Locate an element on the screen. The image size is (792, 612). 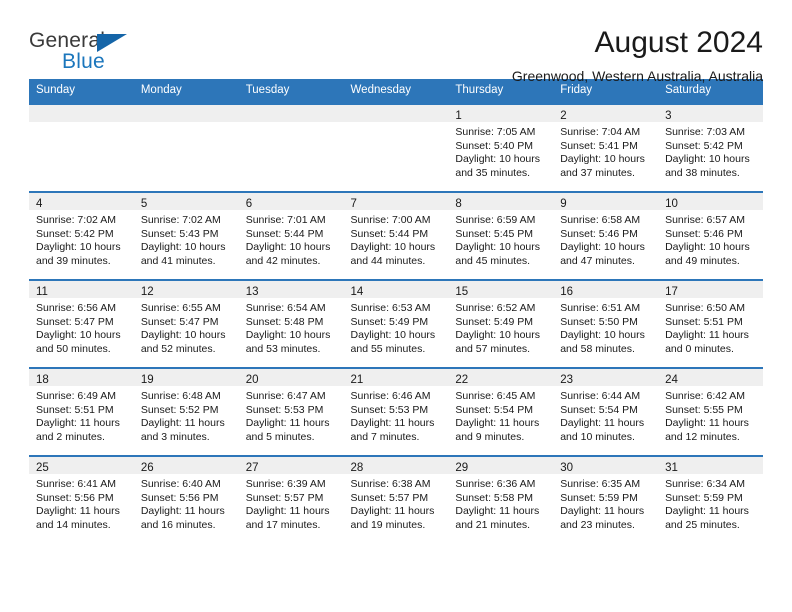
sunrise-text: Sunrise: 6:41 AM is located at coordinates (76, 484).